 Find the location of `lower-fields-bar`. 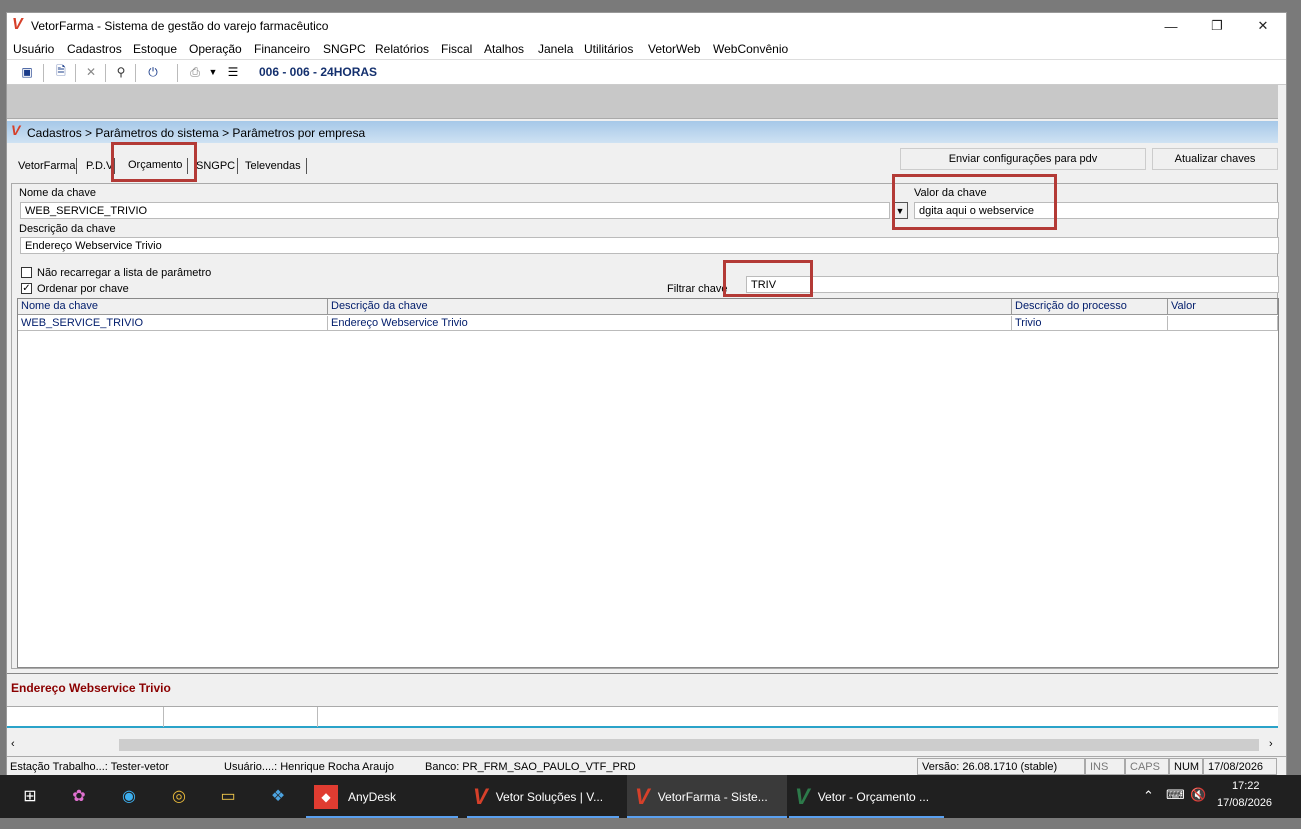

lower-fields-bar is located at coordinates (642, 717).